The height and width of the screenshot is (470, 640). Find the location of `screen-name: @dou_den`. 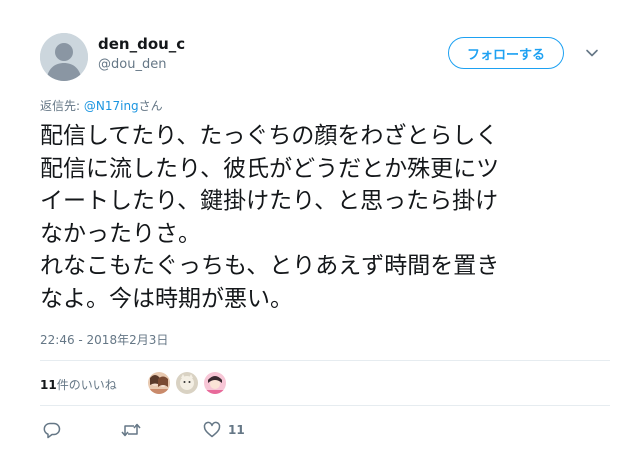

screen-name: @dou_den is located at coordinates (132, 64).